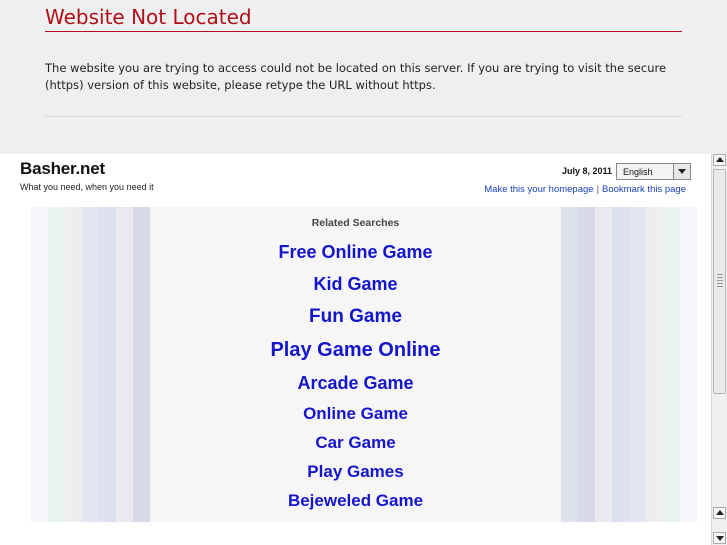 The width and height of the screenshot is (727, 545). What do you see at coordinates (538, 189) in the screenshot?
I see `make-homepage-link: Make this your homepage` at bounding box center [538, 189].